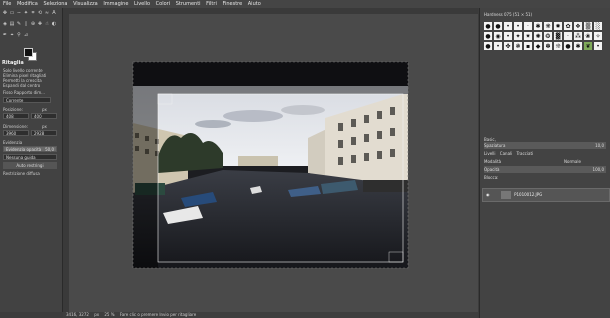 The height and width of the screenshot is (318, 610). I want to click on brush-swatch: ❖, so click(578, 26).